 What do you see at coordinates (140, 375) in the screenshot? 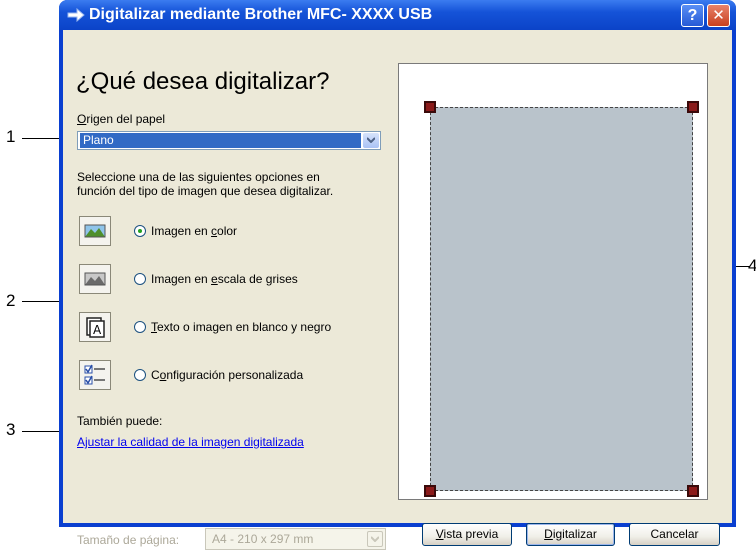
I see `custom-settings-radio` at bounding box center [140, 375].